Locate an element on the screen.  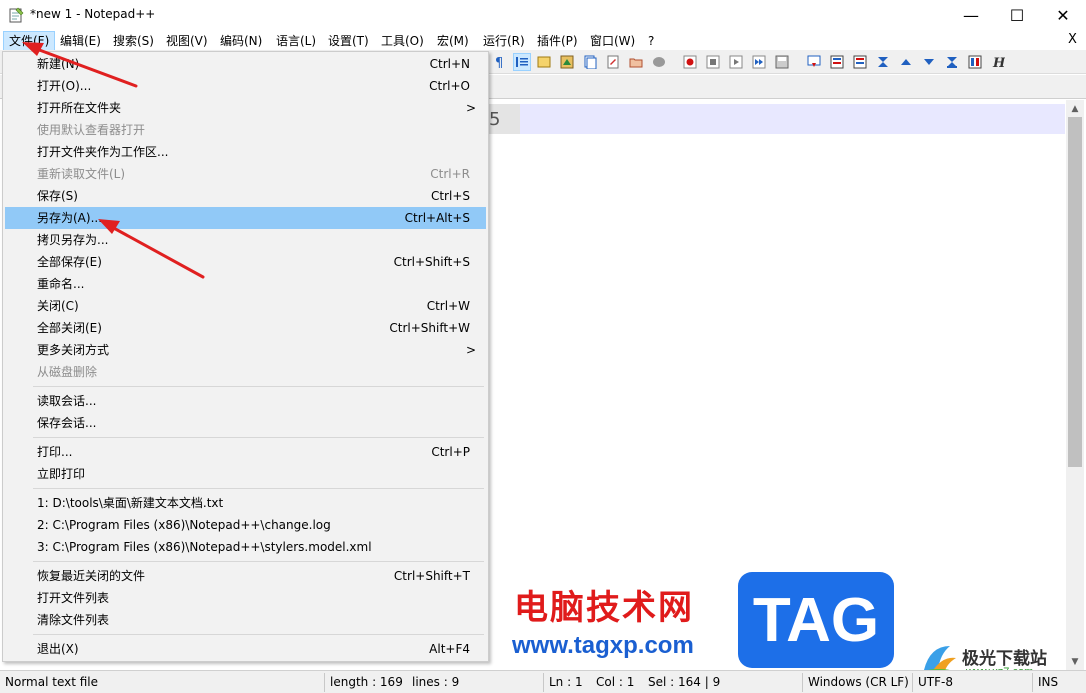
status-eol: Windows (CR LF) is located at coordinates (858, 682).